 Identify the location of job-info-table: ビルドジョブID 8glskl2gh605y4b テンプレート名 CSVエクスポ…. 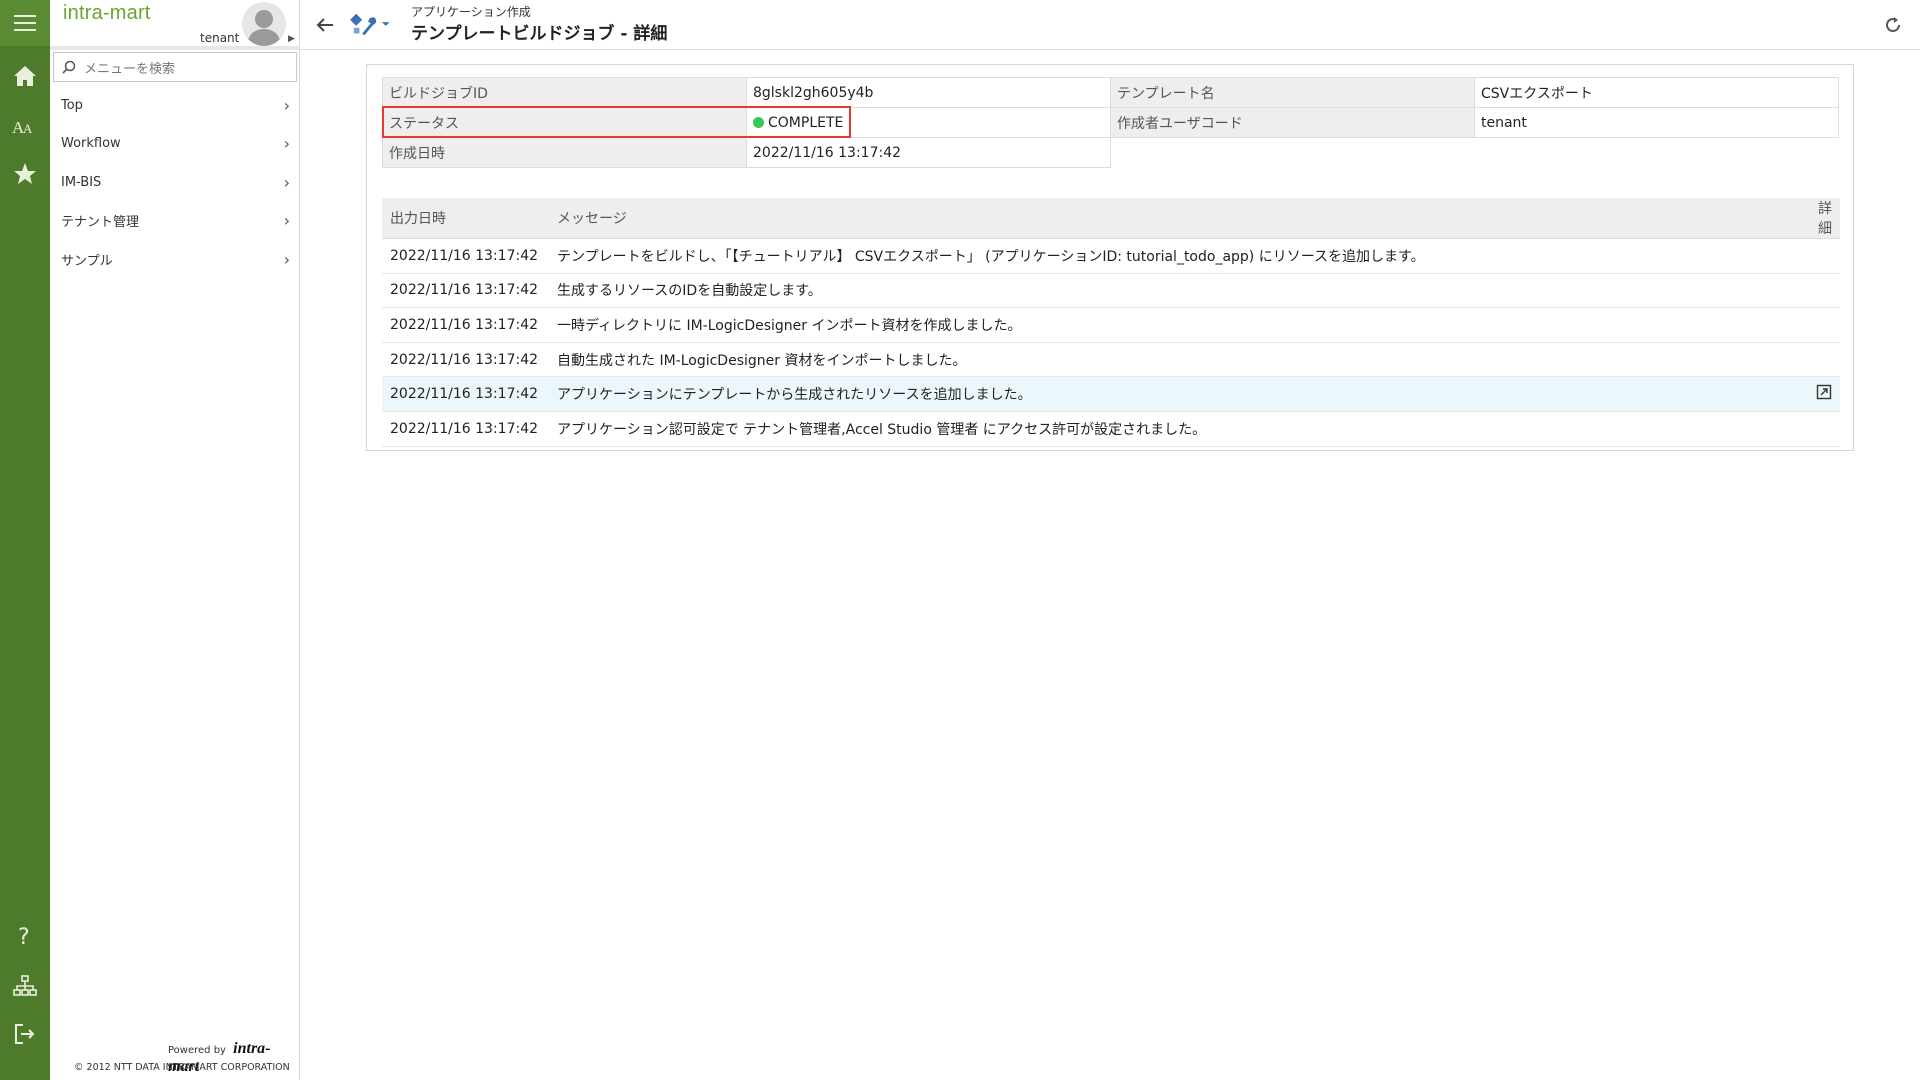
(1110, 122).